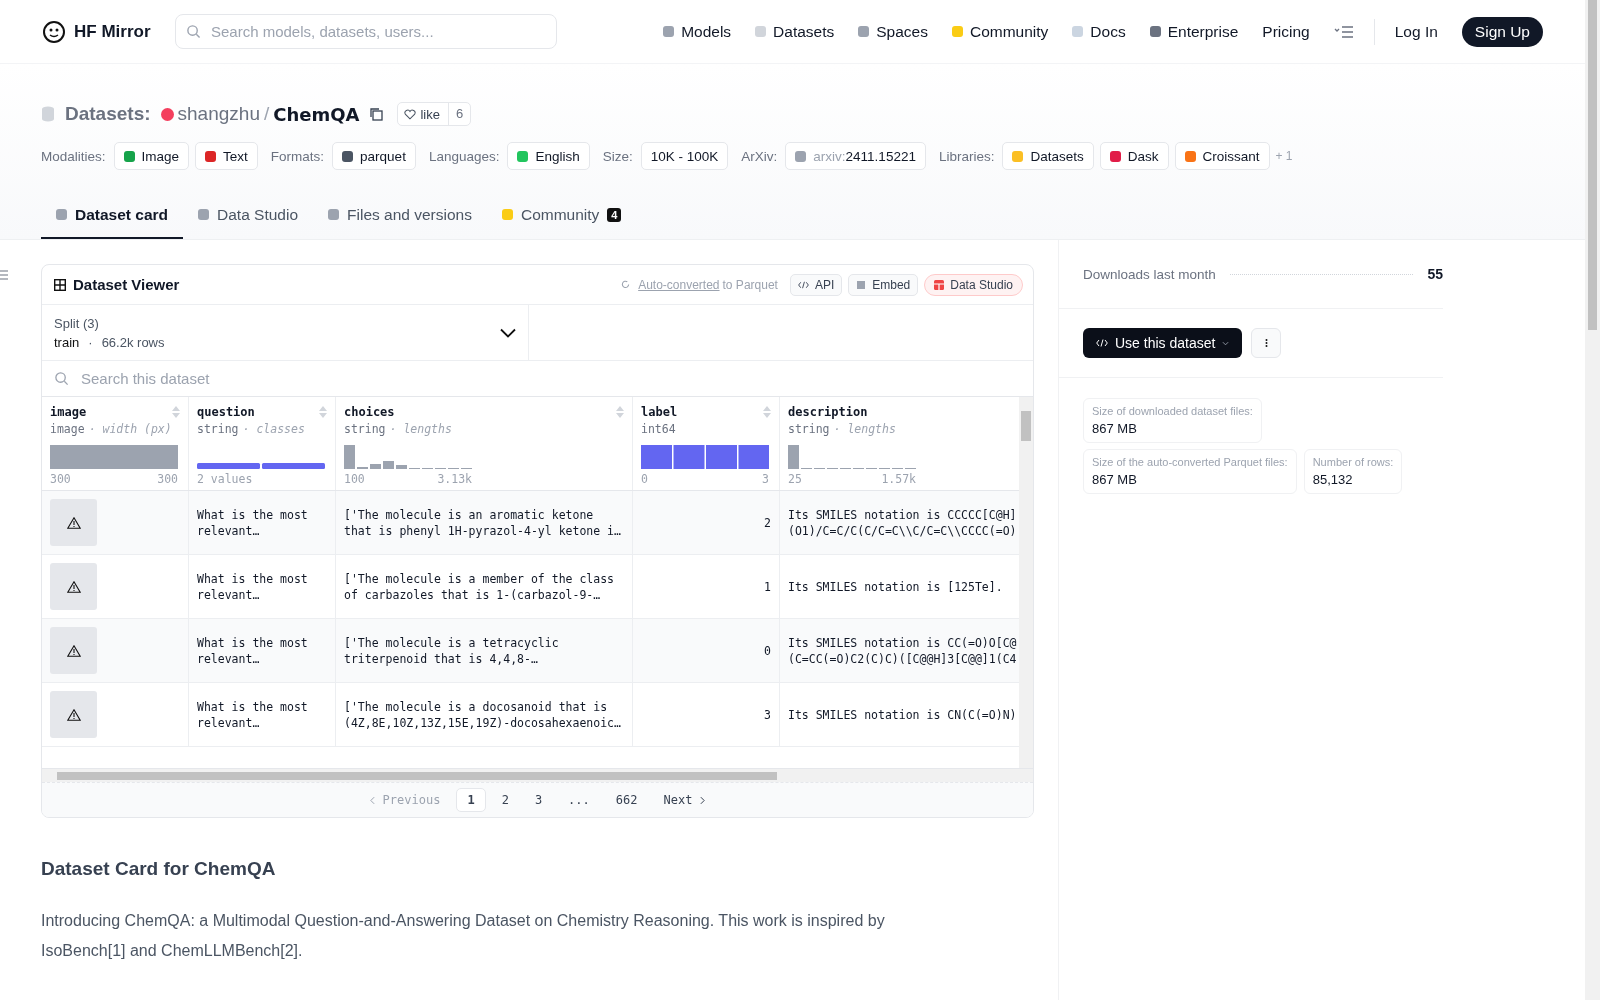 The width and height of the screenshot is (1600, 1000). I want to click on table-cell: 2, so click(767, 522).